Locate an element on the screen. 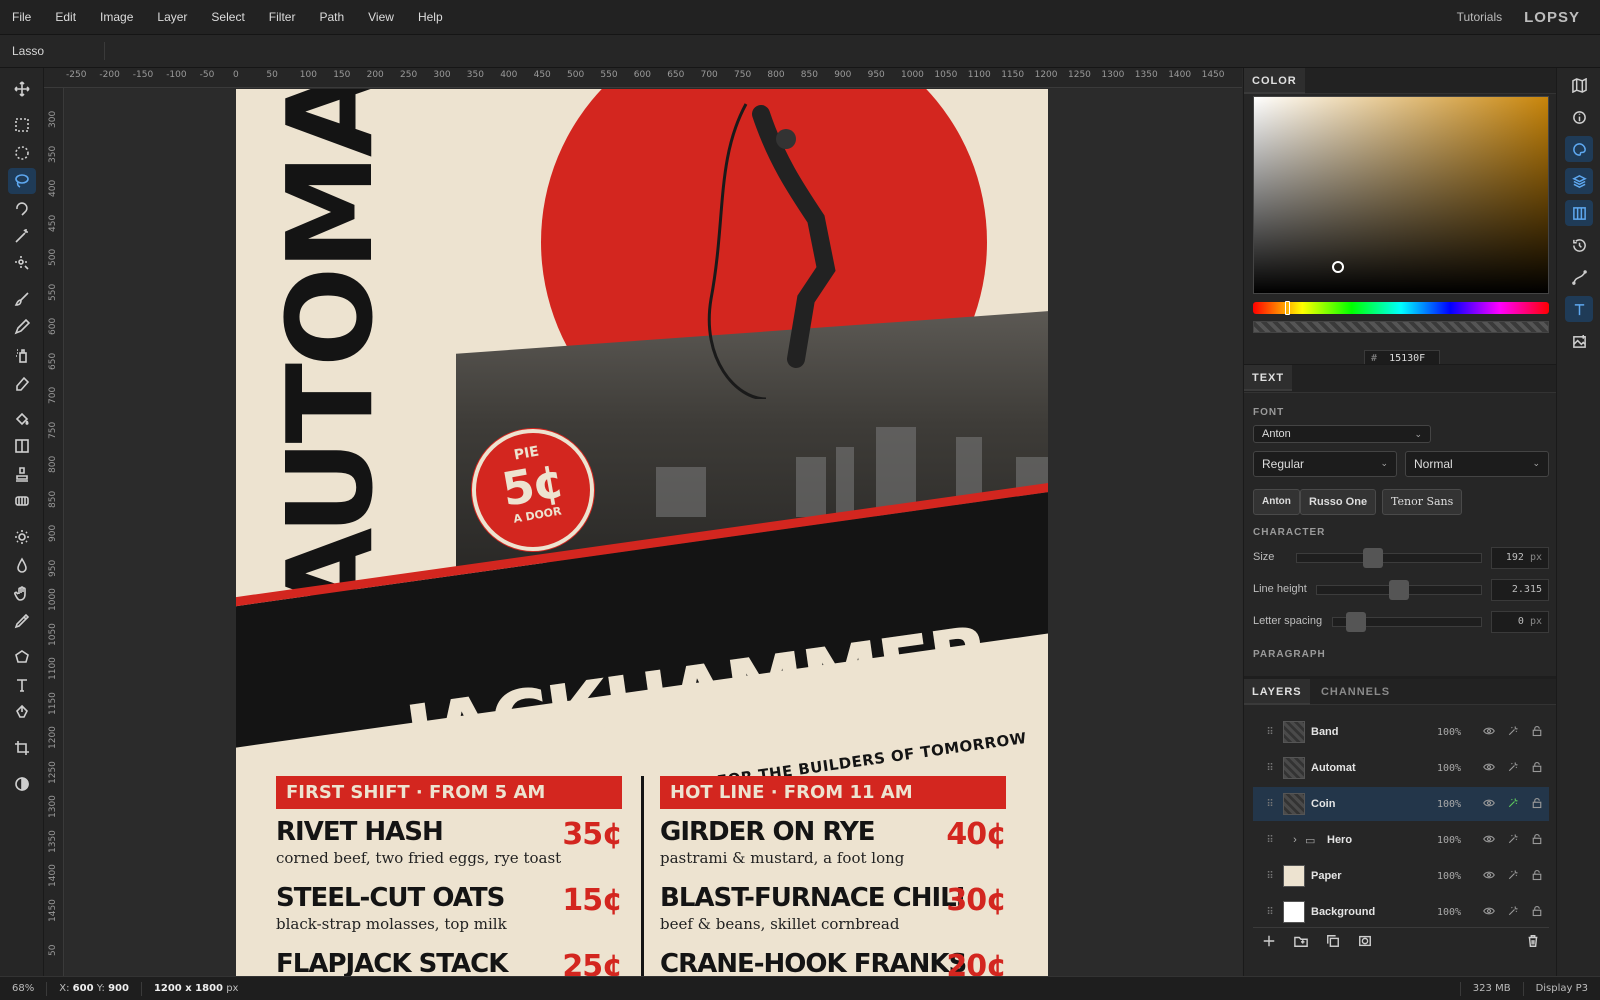 This screenshot has height=1000, width=1600. menu-path: Path is located at coordinates (331, 17).